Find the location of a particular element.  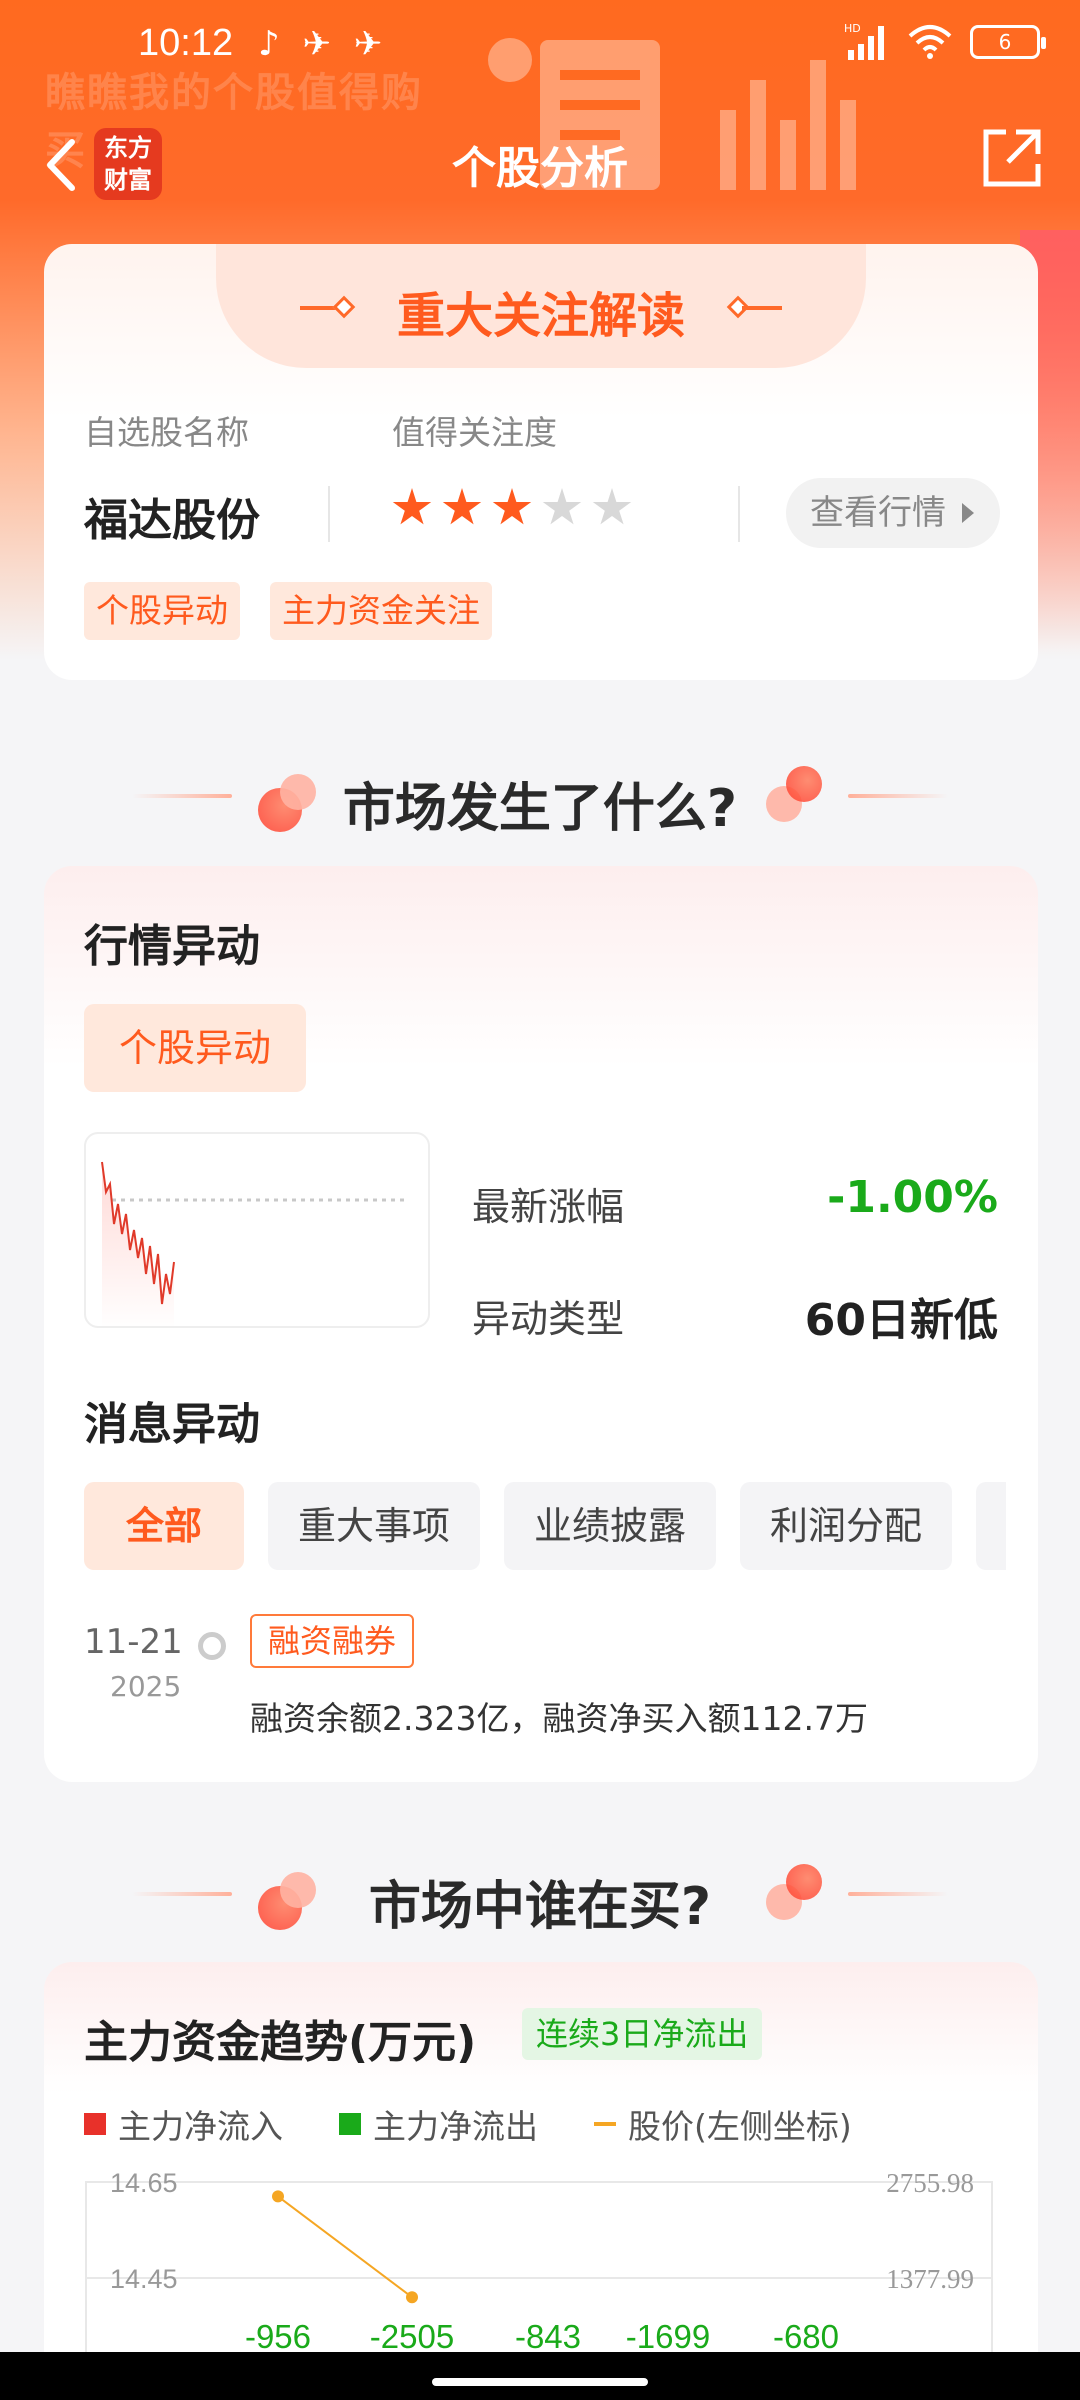

right-axis-tick: 2755.98 is located at coordinates (930, 2183).